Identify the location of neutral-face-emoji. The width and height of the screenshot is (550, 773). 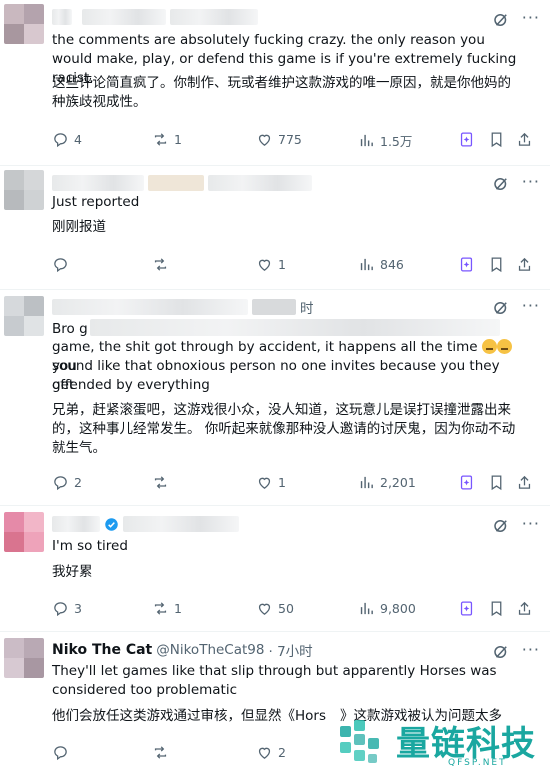
(489, 346).